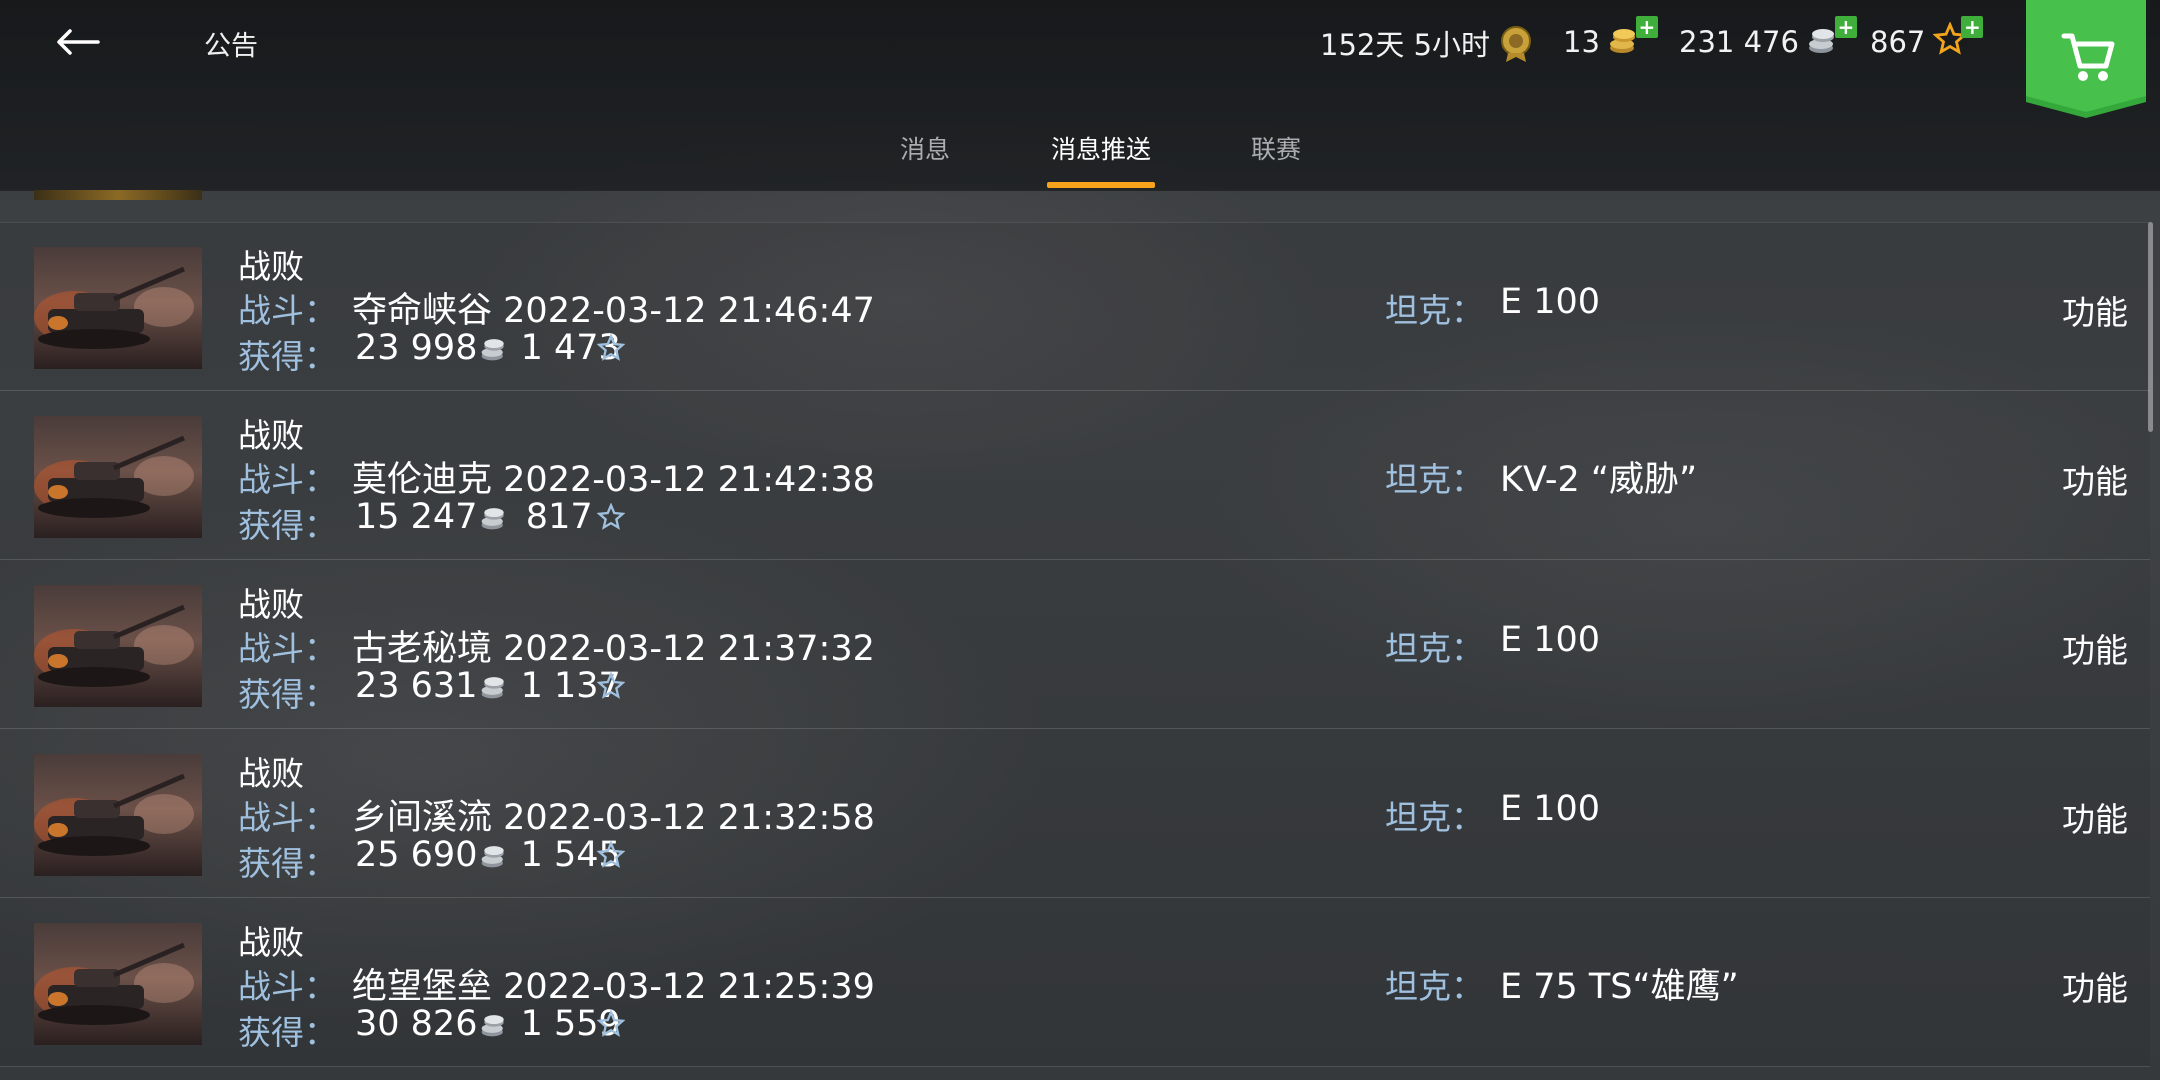  What do you see at coordinates (1898, 42) in the screenshot?
I see `free-xp-value: 867` at bounding box center [1898, 42].